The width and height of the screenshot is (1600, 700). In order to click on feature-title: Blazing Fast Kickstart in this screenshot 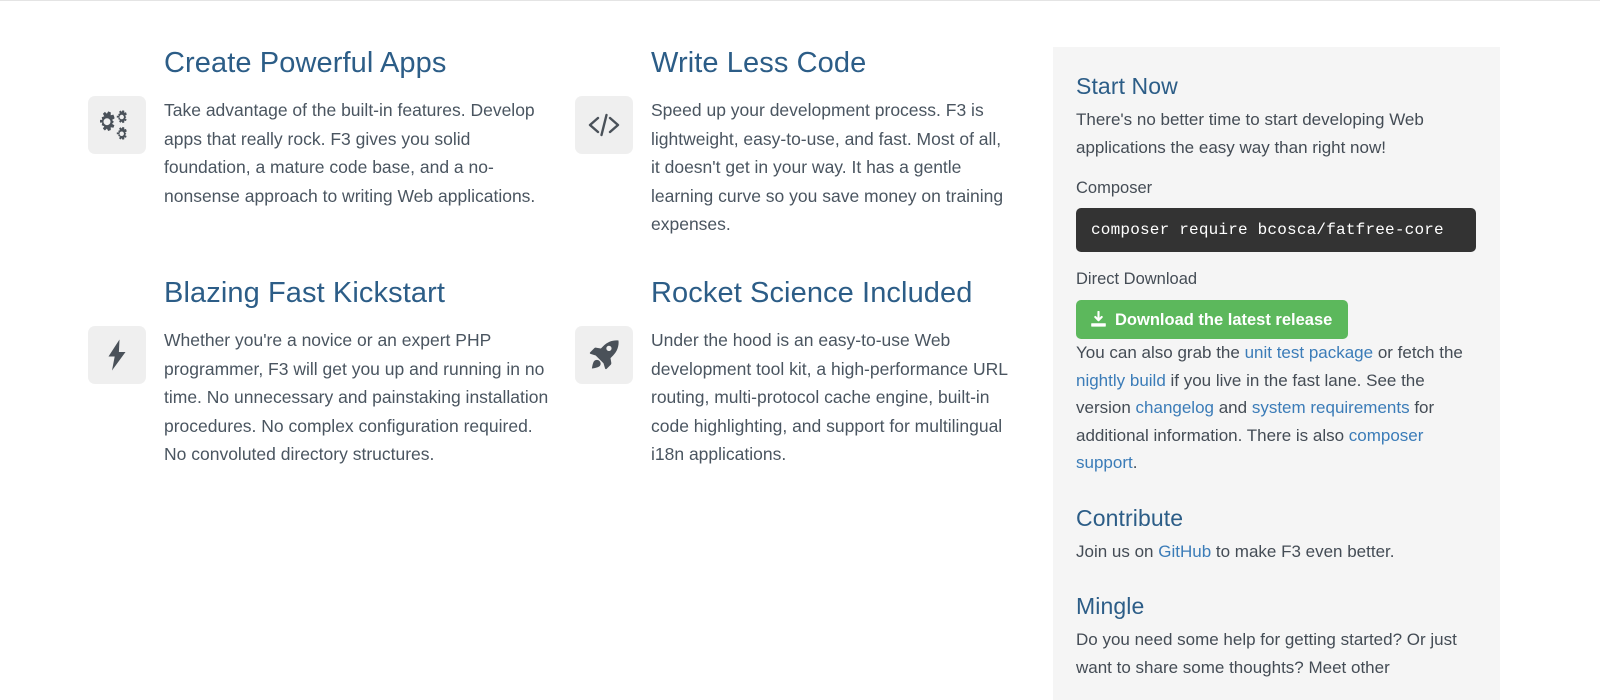, I will do `click(305, 292)`.